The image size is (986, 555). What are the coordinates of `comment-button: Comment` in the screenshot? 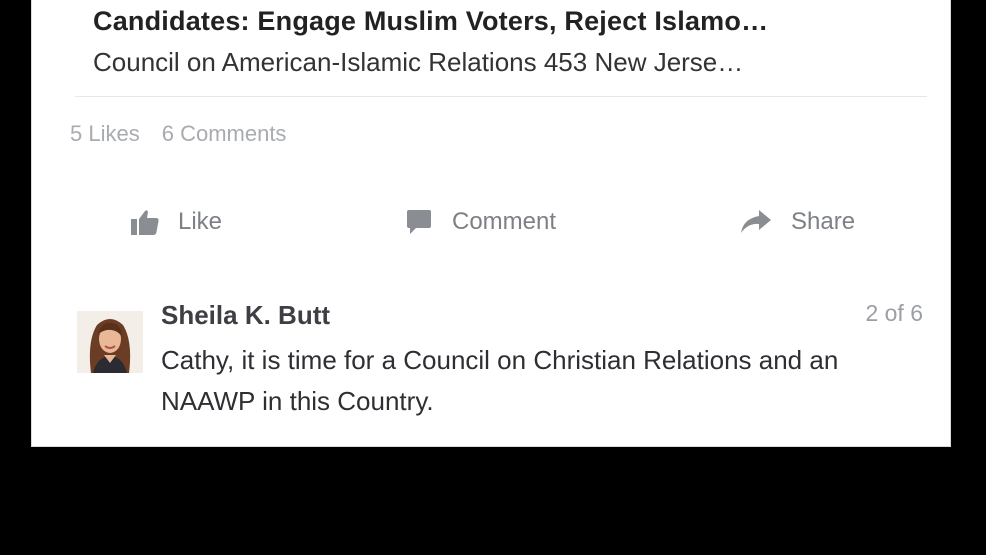 It's located at (480, 222).